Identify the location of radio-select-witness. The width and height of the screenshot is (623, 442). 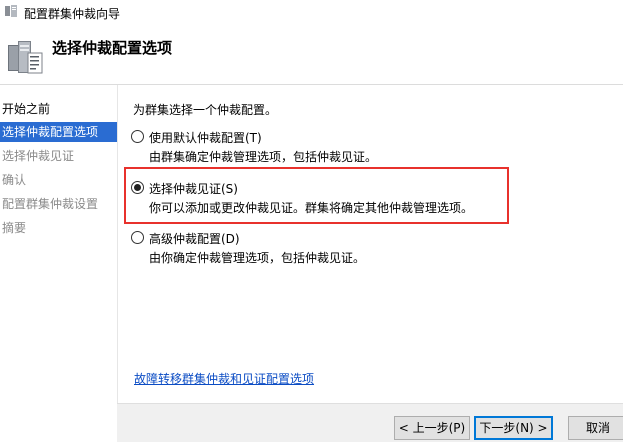
(137, 187).